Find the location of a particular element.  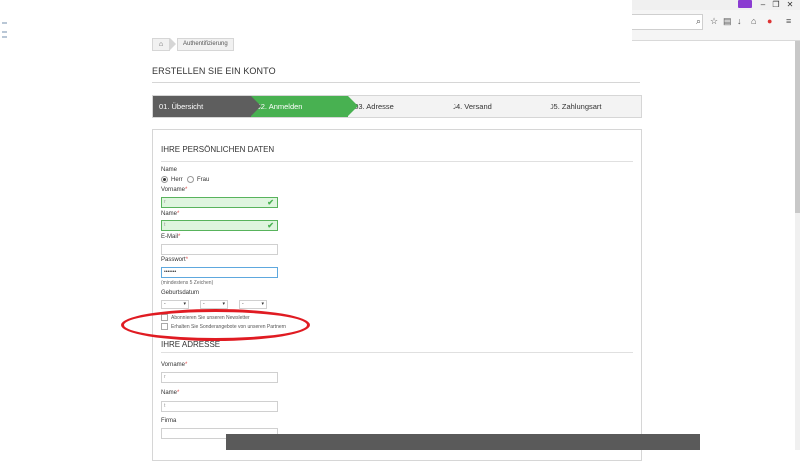

scrollbar-thumb is located at coordinates (797, 127).